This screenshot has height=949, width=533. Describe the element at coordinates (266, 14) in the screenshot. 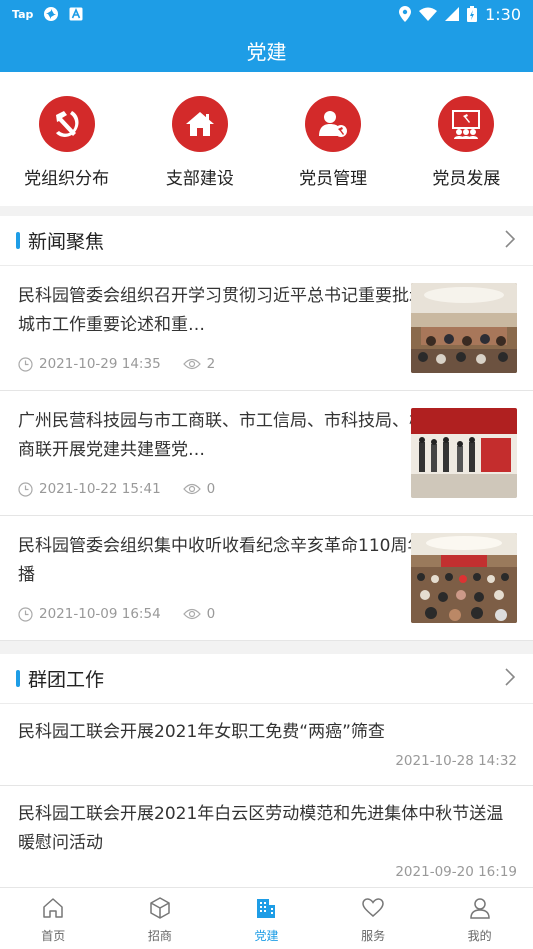

I see `status-bar: Tap 1:30` at that location.